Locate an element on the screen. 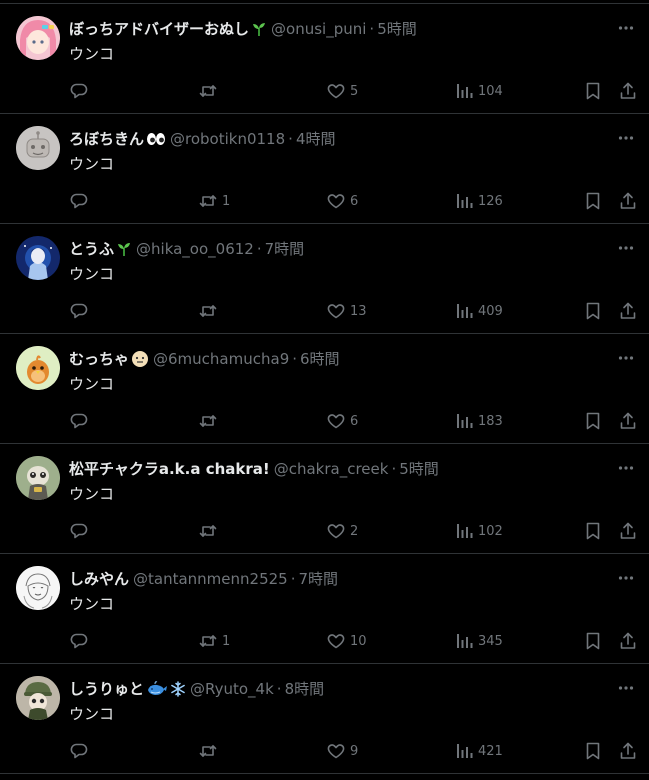 This screenshot has height=780, width=649. user-handle: @robotikn0118 is located at coordinates (227, 139).